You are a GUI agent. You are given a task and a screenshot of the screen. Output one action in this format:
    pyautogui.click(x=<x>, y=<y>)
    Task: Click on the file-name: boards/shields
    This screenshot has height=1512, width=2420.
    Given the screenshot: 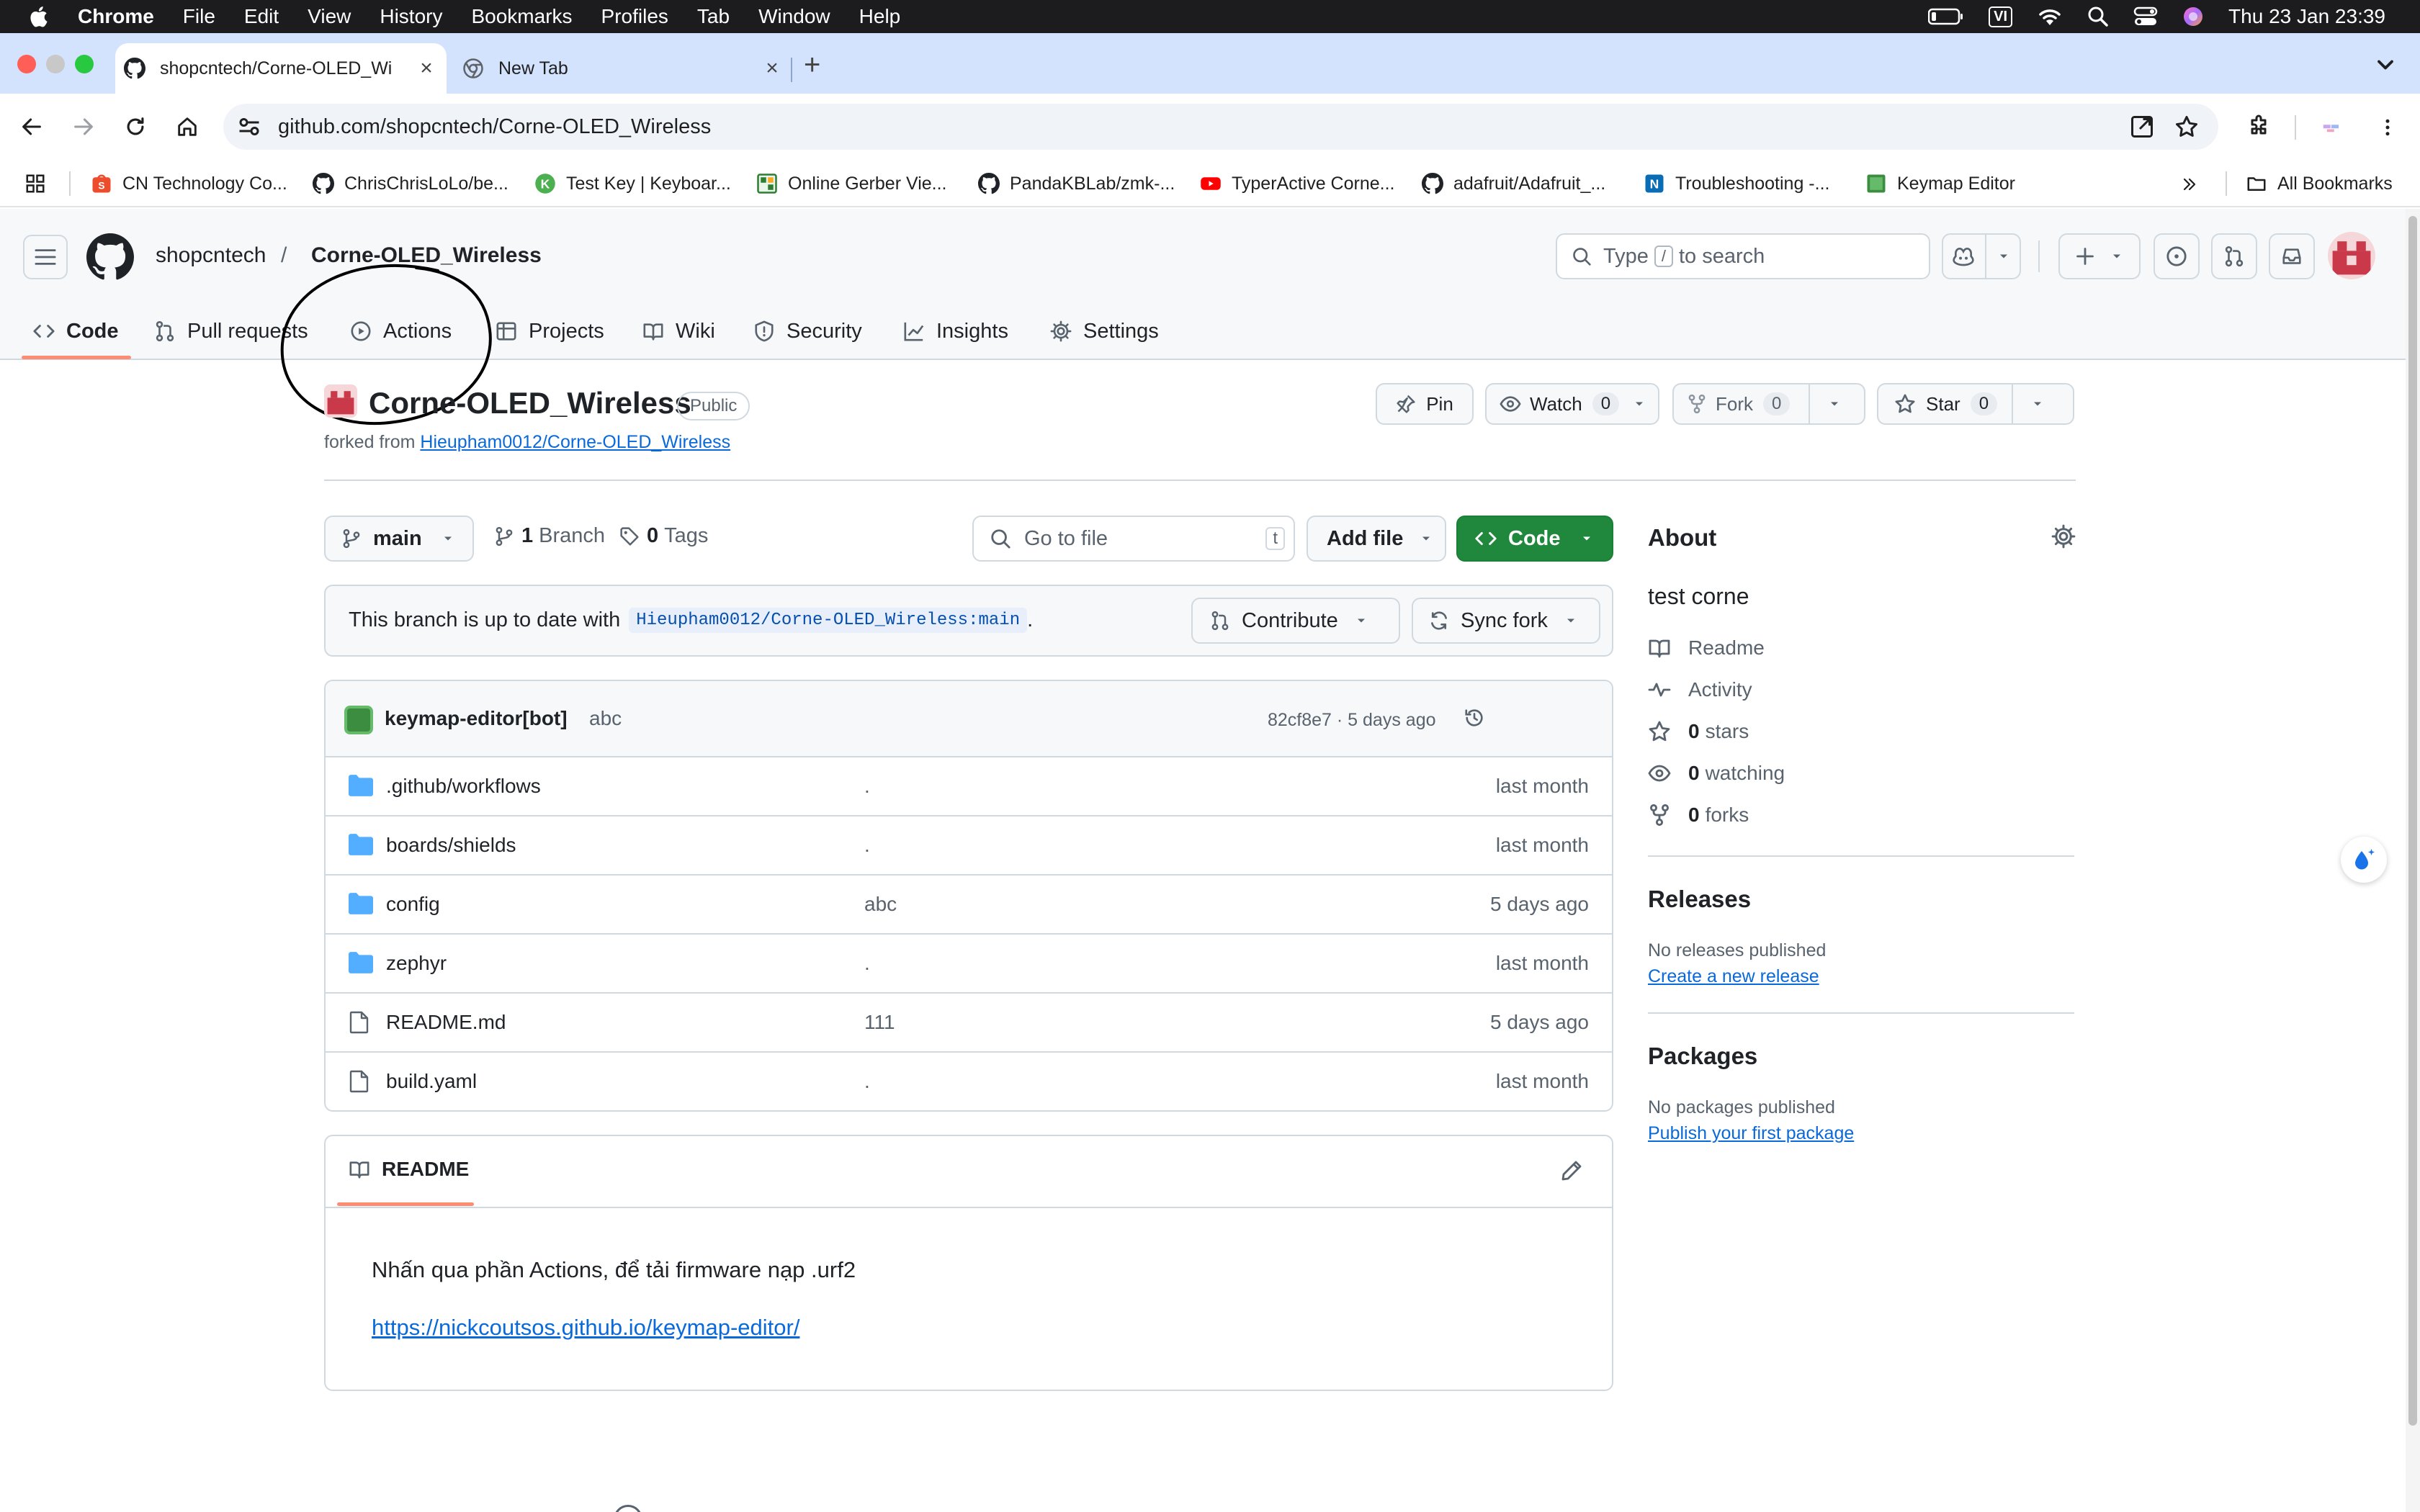 What is the action you would take?
    pyautogui.click(x=451, y=845)
    